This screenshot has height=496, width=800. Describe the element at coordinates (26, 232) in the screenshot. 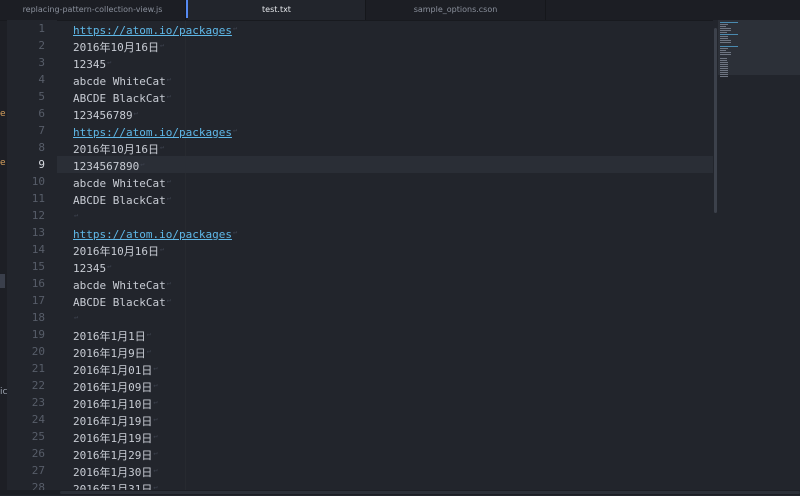

I see `line-number: 13` at that location.